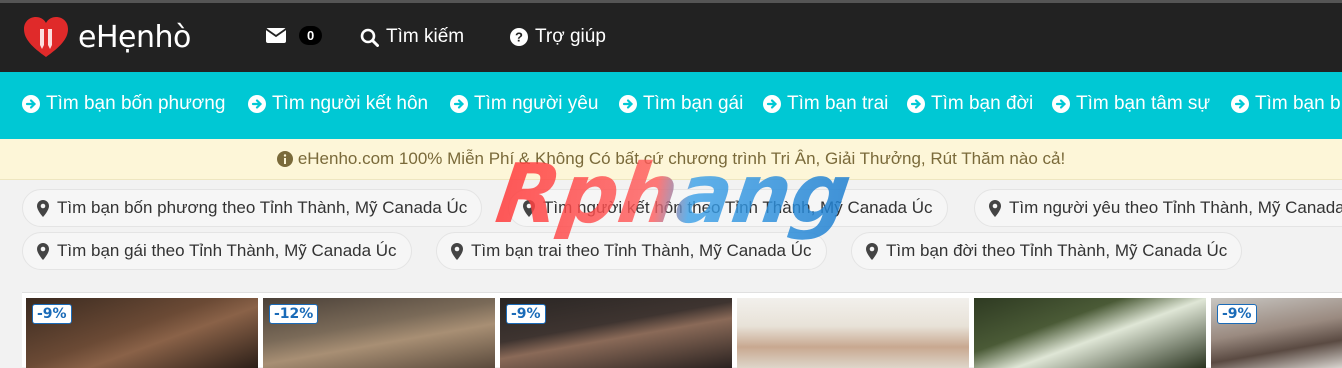 The height and width of the screenshot is (368, 1342). I want to click on category-link: Tìm người yêu, so click(524, 104).